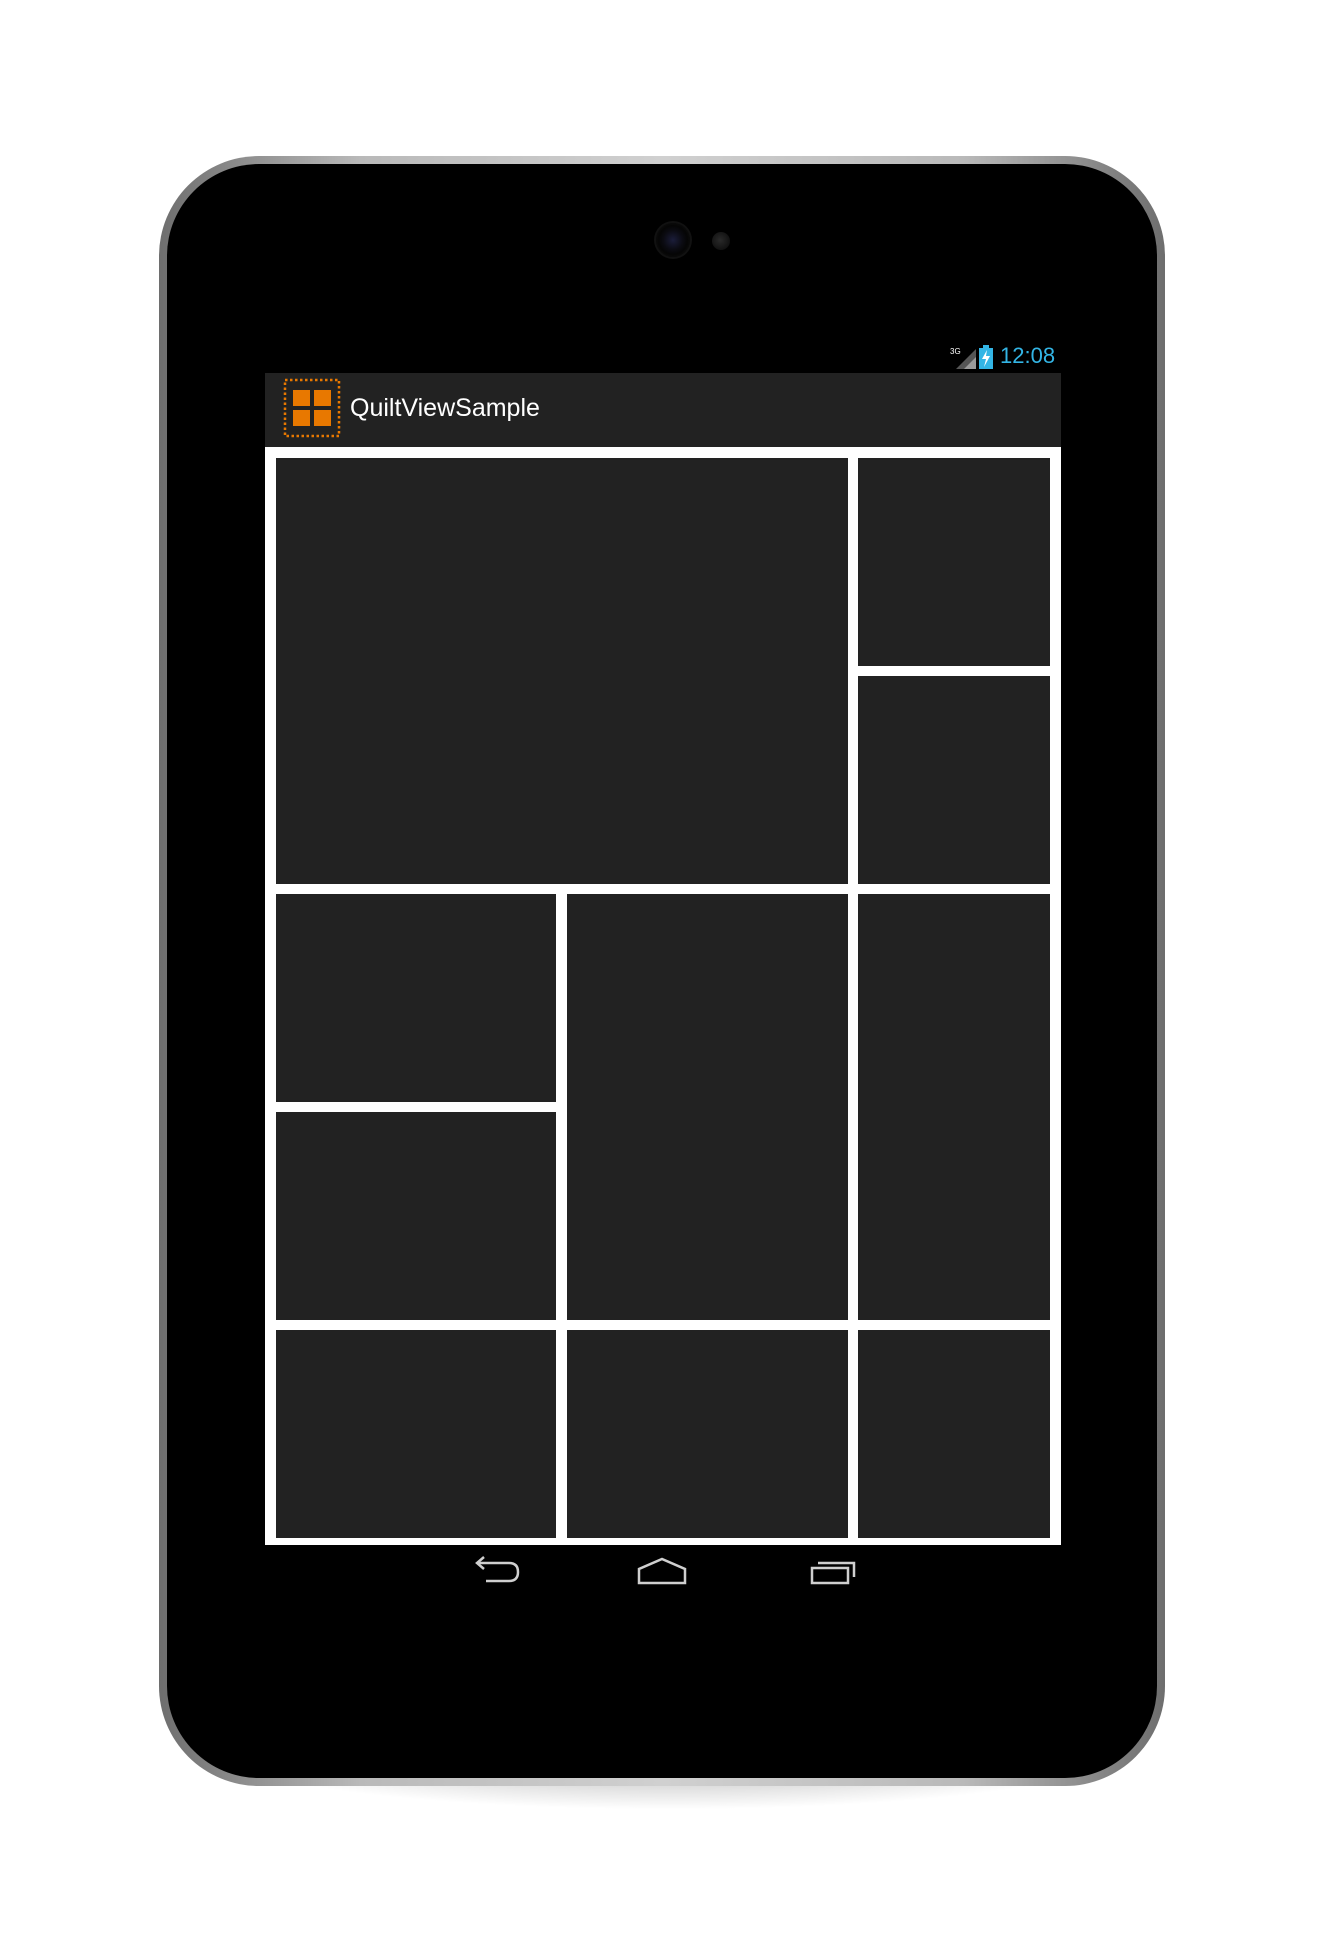 This screenshot has height=1938, width=1329. I want to click on signal-icon: 3G, so click(963, 358).